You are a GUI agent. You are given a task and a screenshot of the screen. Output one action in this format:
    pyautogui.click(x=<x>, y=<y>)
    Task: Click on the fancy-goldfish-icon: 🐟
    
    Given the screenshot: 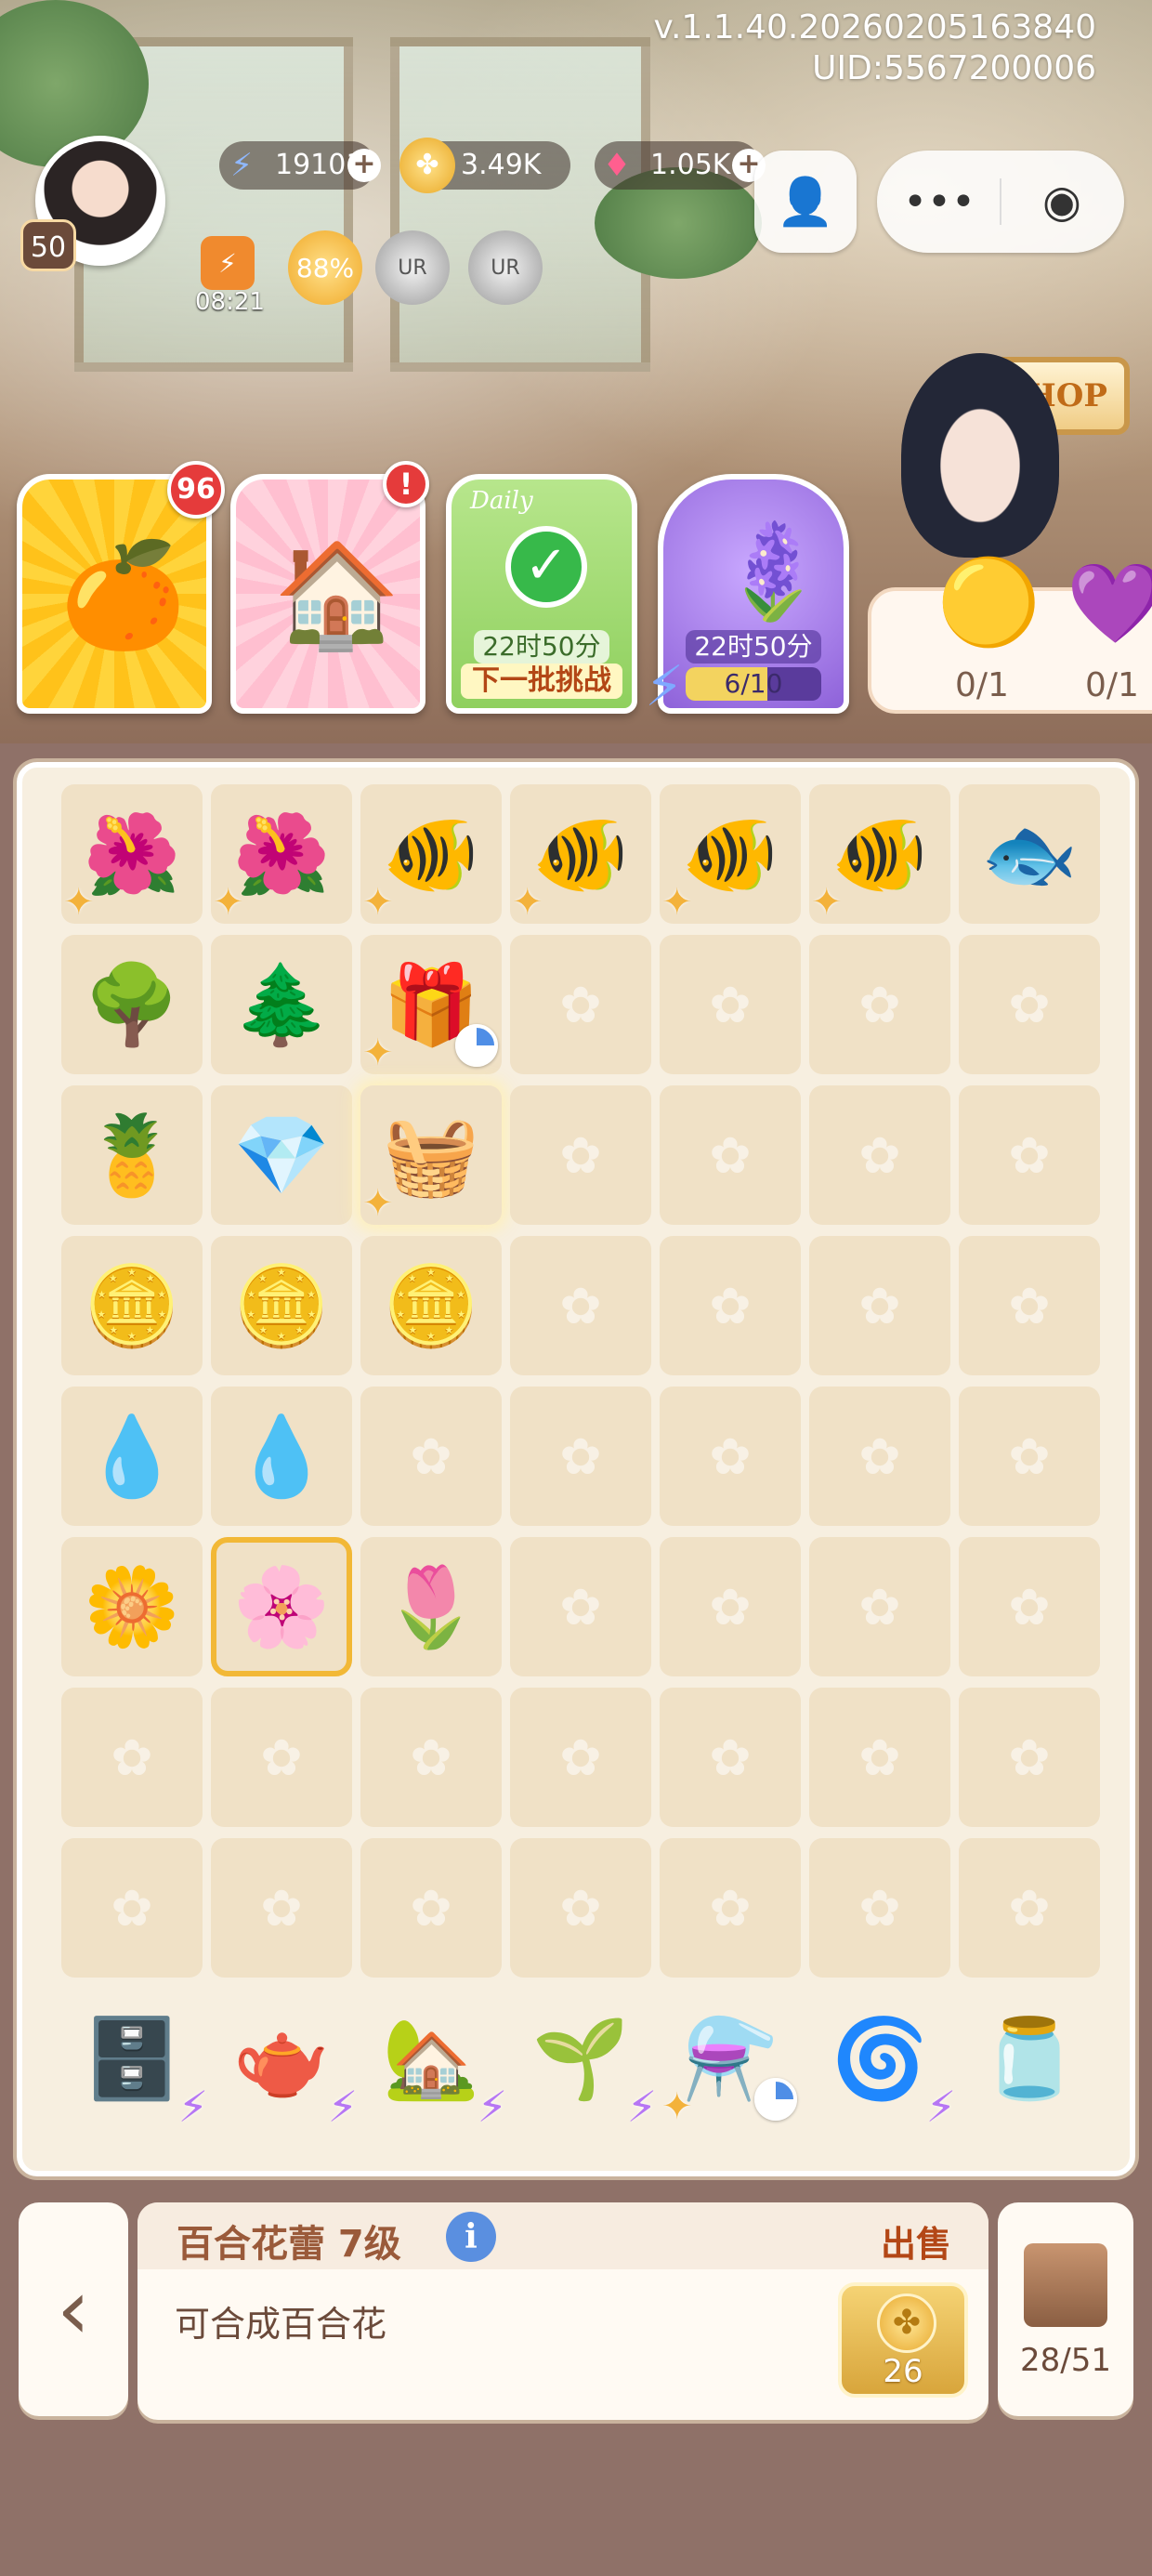 What is the action you would take?
    pyautogui.click(x=1029, y=854)
    